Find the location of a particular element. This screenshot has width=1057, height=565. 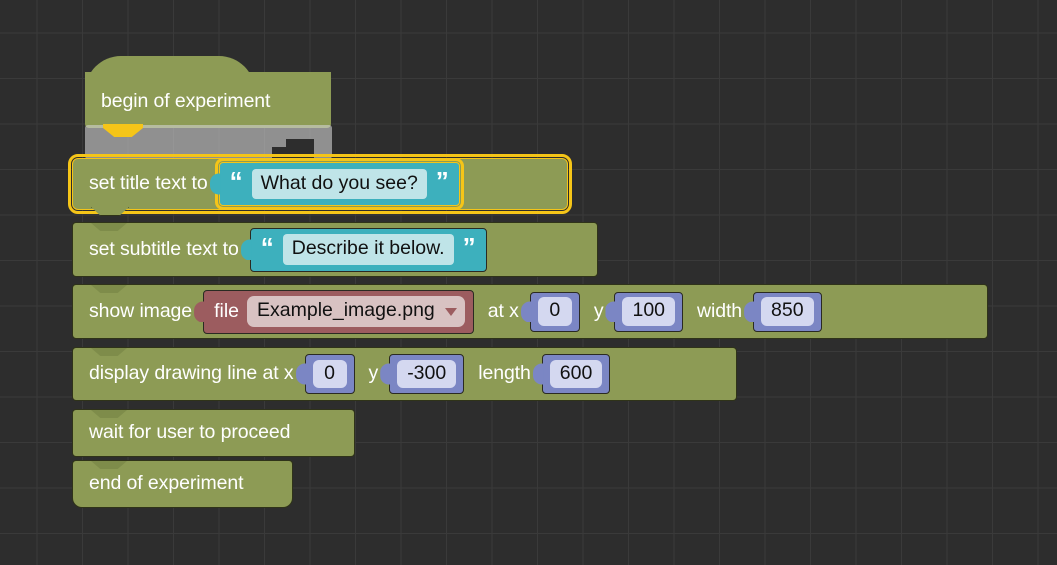

number-field-image-width: 850 is located at coordinates (787, 311).